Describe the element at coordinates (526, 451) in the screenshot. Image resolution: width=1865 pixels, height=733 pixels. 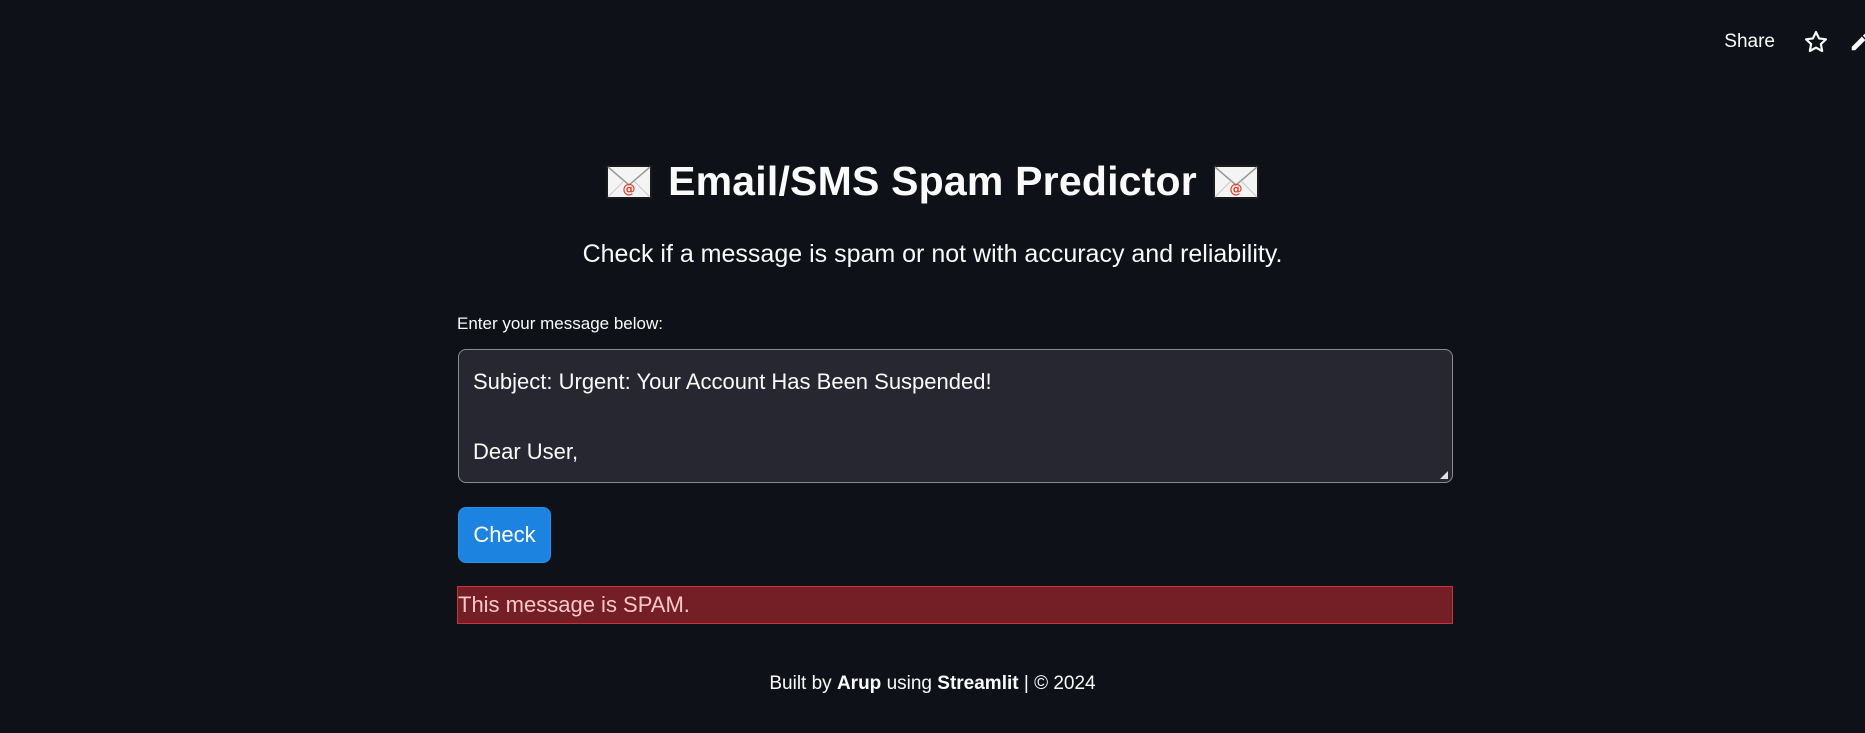
I see `message-line: Dear User,` at that location.